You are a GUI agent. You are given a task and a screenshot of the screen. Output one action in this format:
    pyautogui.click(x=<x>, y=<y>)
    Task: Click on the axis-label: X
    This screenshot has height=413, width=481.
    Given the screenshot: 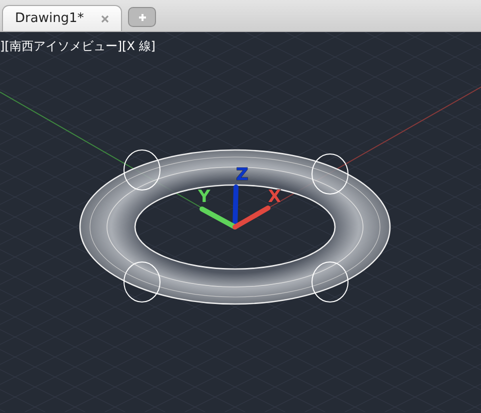 What is the action you would take?
    pyautogui.click(x=275, y=197)
    